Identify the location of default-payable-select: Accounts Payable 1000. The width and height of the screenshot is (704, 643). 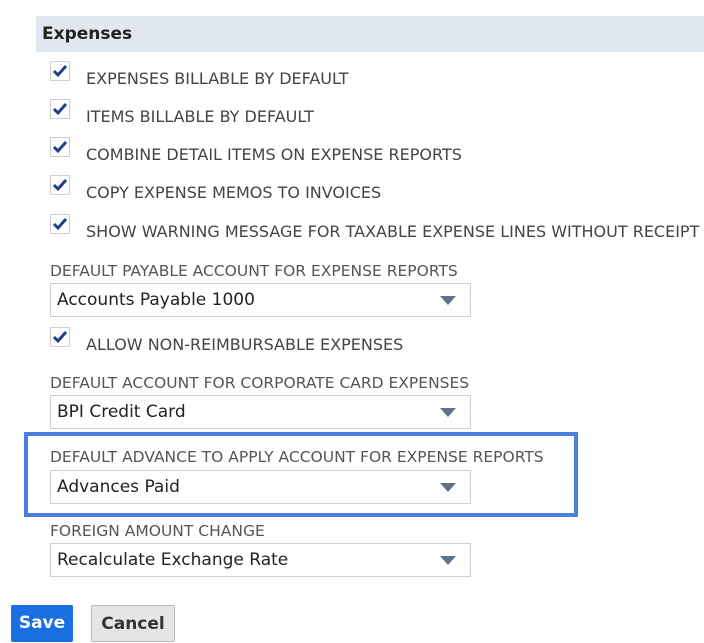
(260, 300).